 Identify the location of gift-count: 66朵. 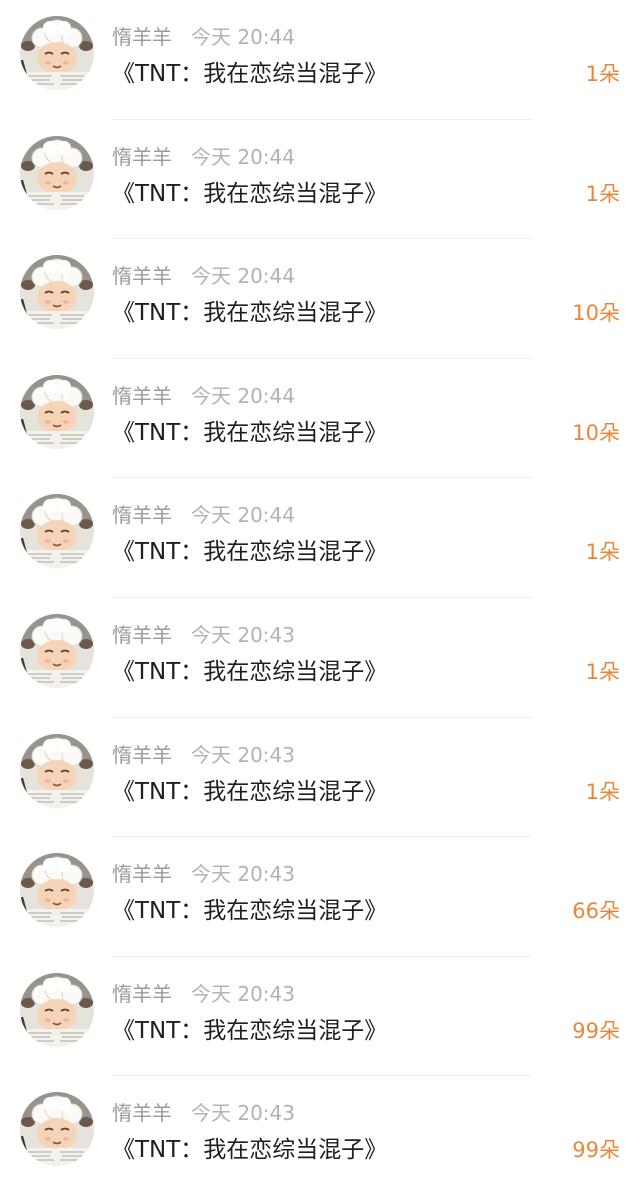
(596, 911).